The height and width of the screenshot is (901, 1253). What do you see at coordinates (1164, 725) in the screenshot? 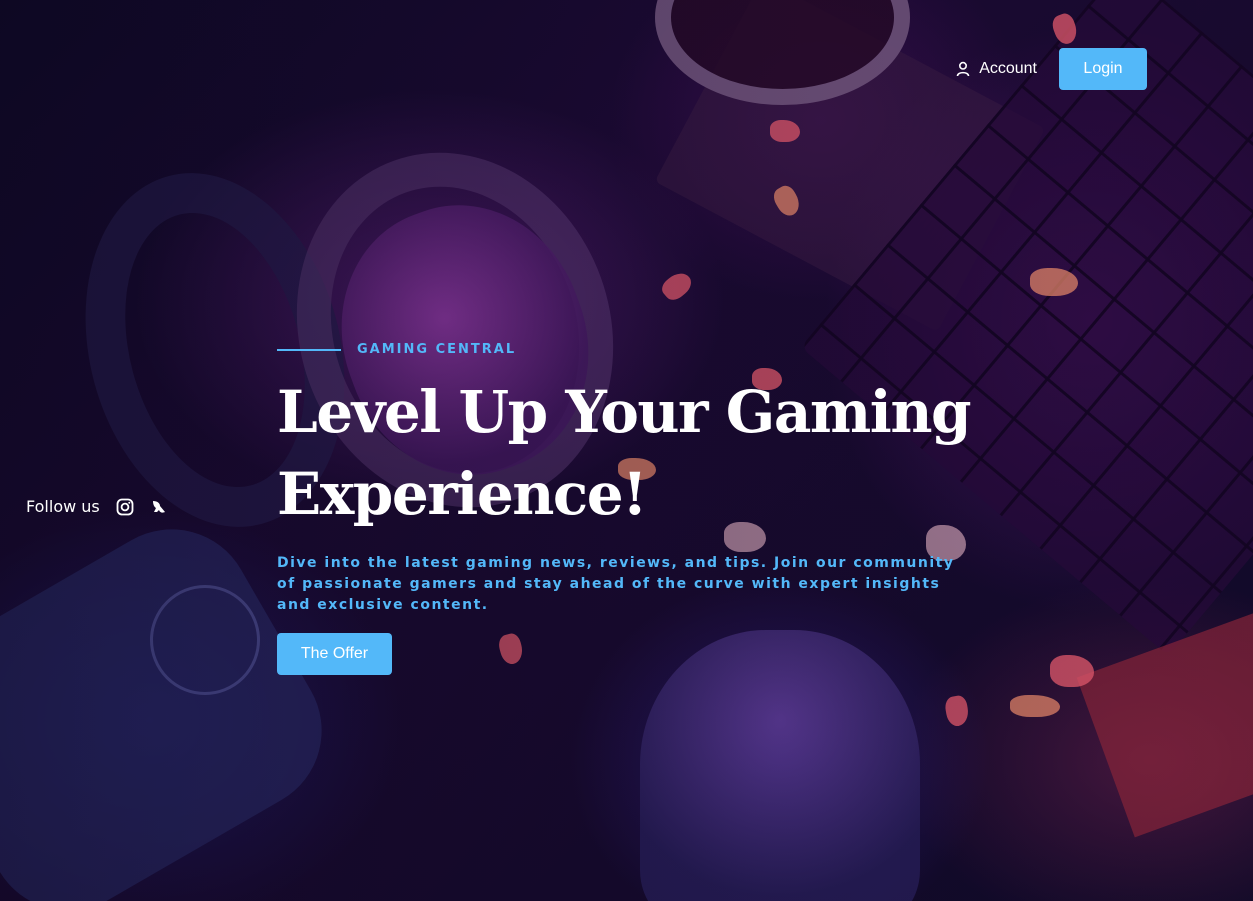
I see `candy-box-shape` at bounding box center [1164, 725].